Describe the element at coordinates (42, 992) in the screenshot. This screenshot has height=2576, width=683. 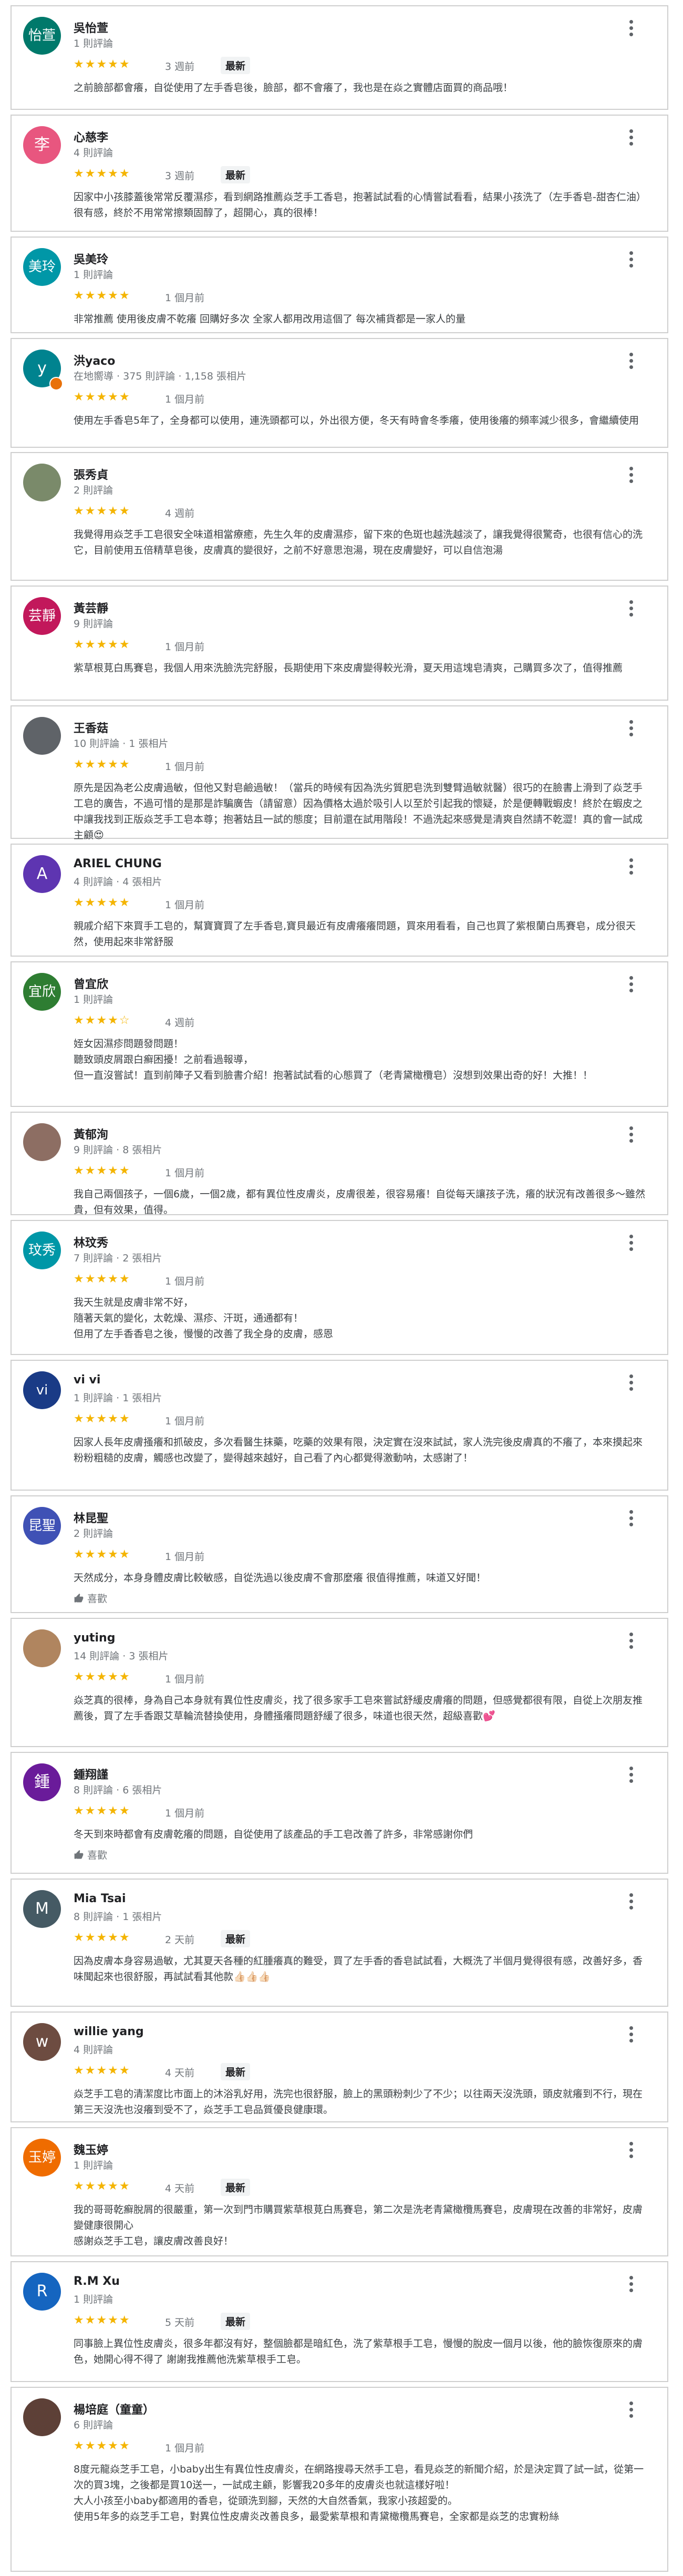
I see `reviewer-avatar: 宜欣` at that location.